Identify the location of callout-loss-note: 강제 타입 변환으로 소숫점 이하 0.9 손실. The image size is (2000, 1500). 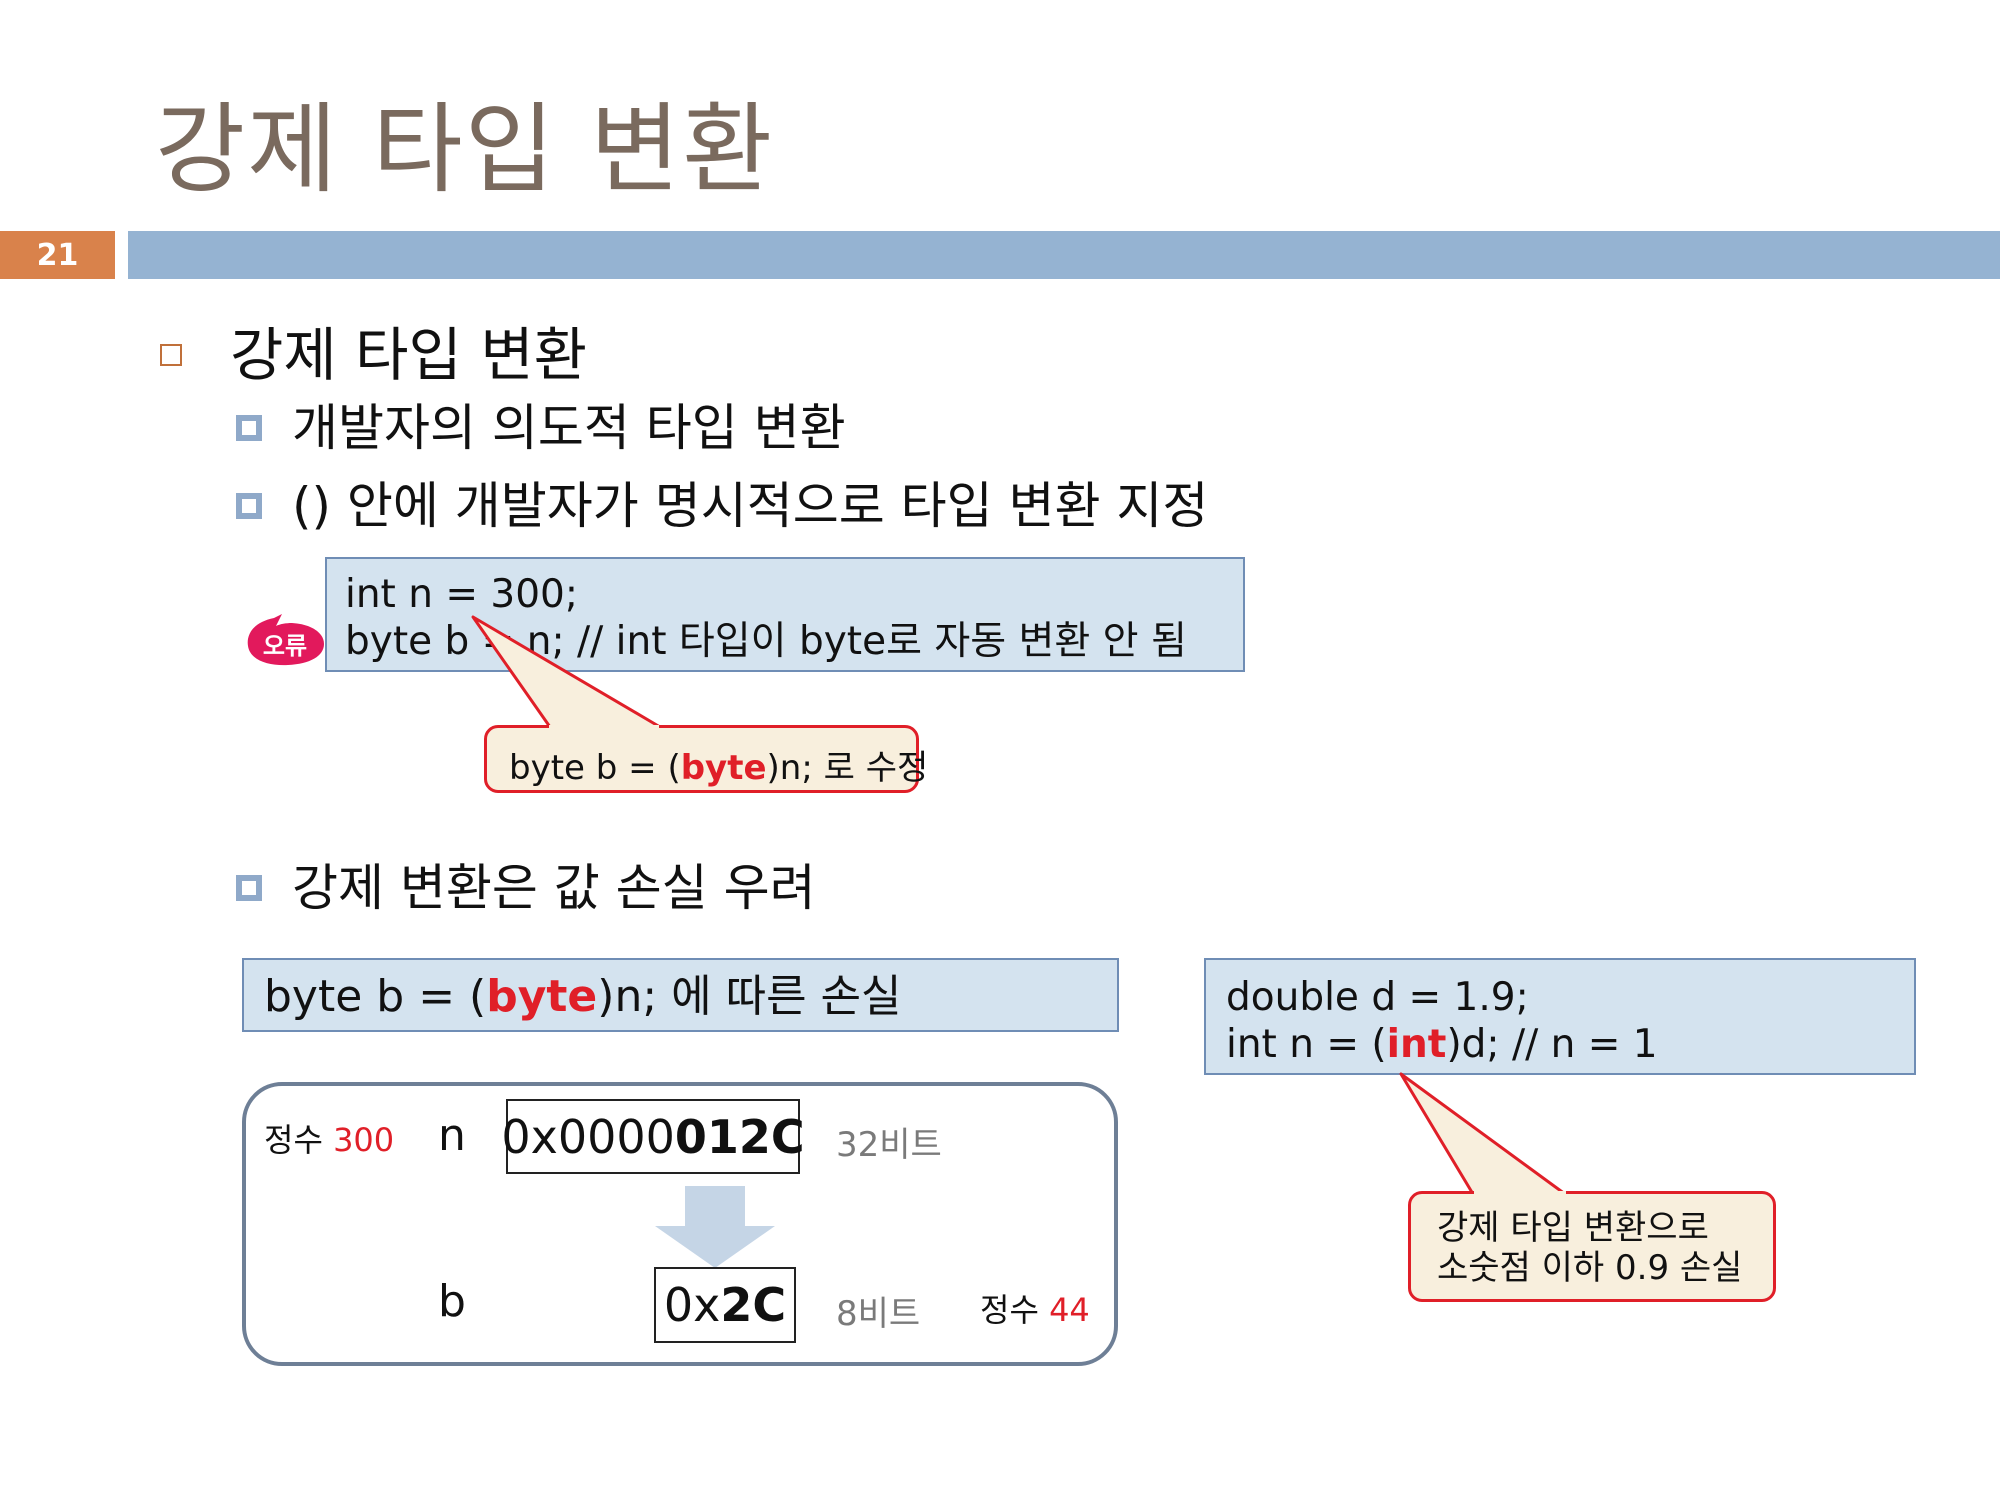
(1592, 1246).